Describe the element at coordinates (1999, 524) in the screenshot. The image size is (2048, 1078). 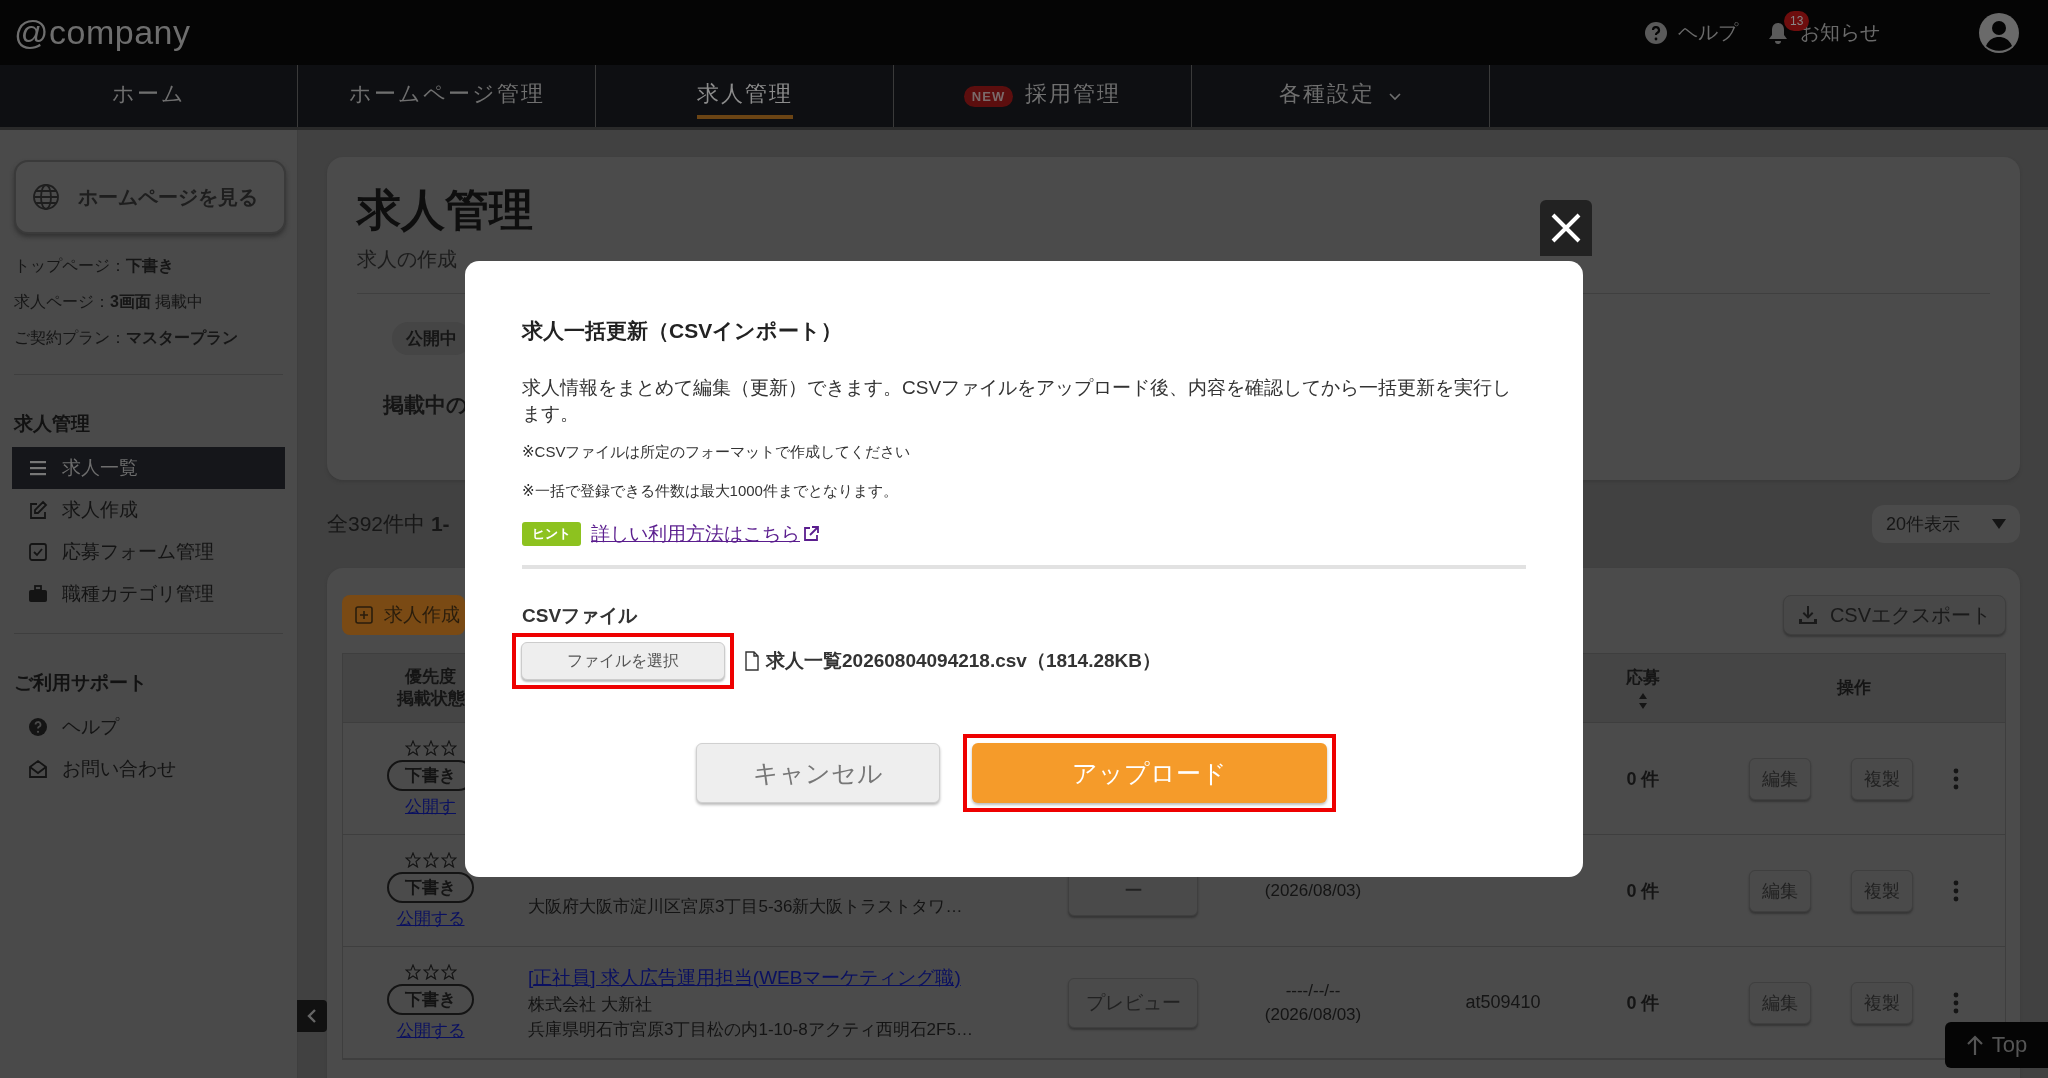
I see `dropdown-triangle-icon` at that location.